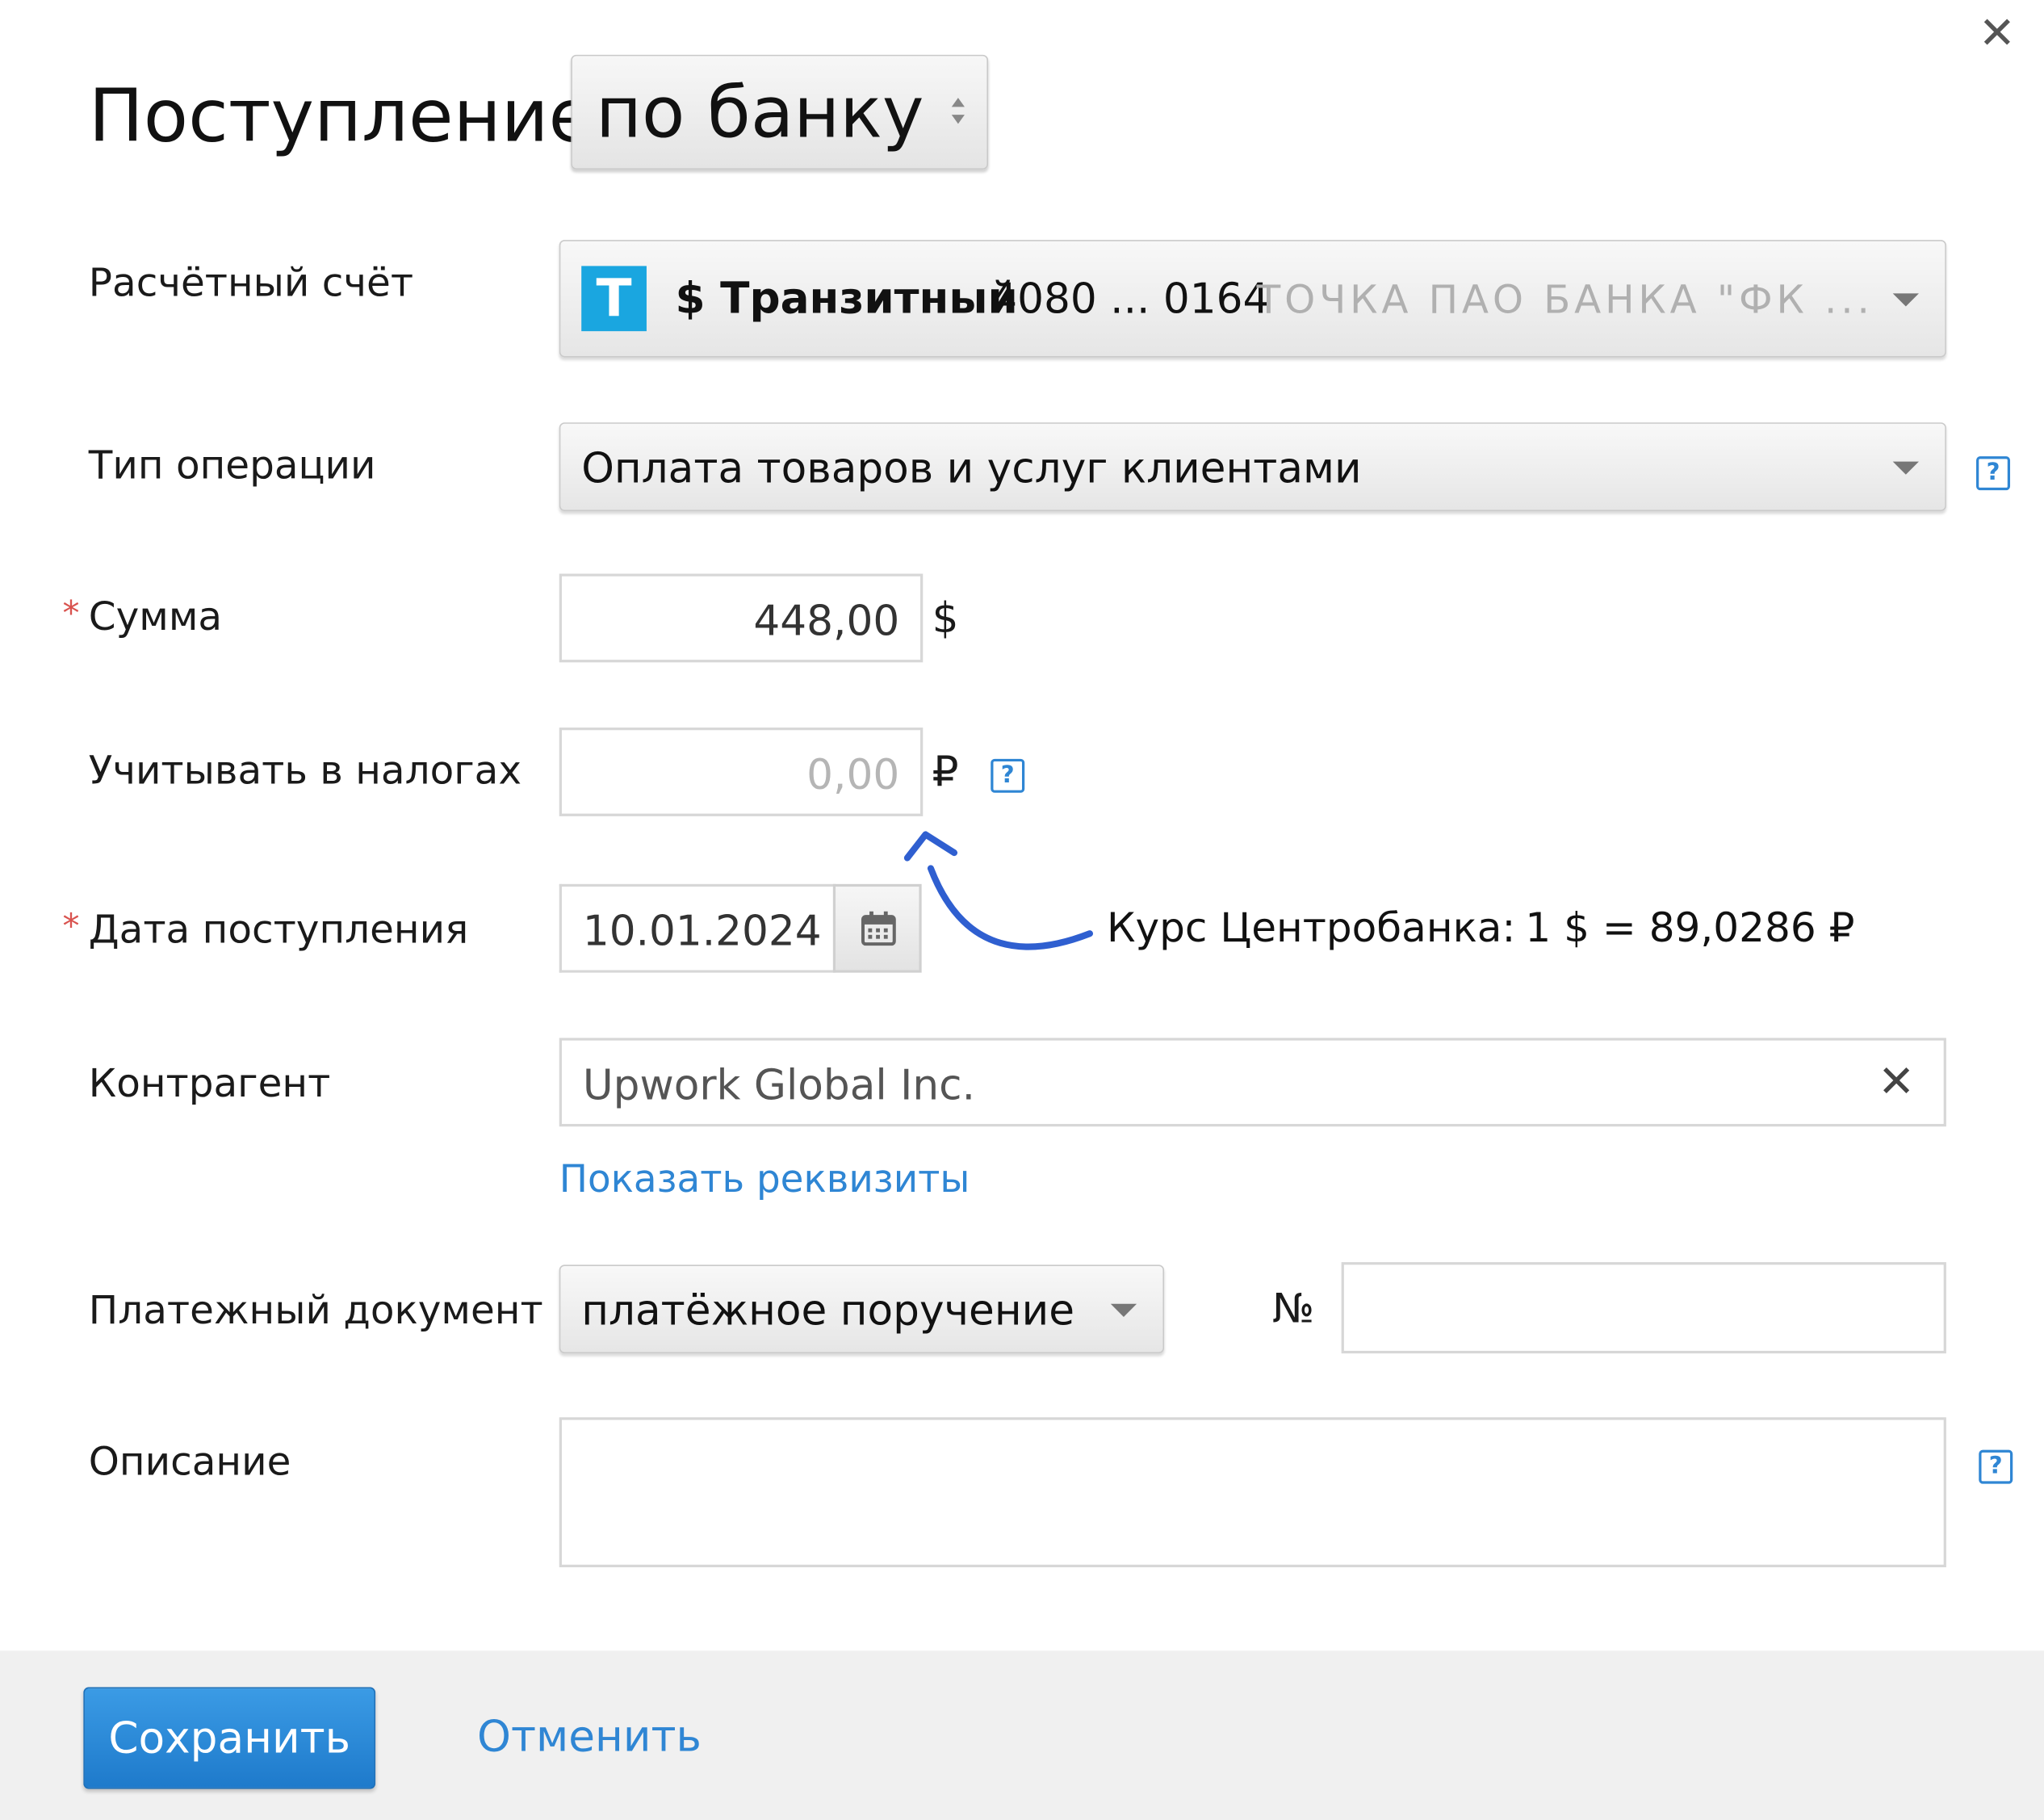 The width and height of the screenshot is (2044, 1820). Describe the element at coordinates (847, 298) in the screenshot. I see `account-name: $ Транзитный` at that location.